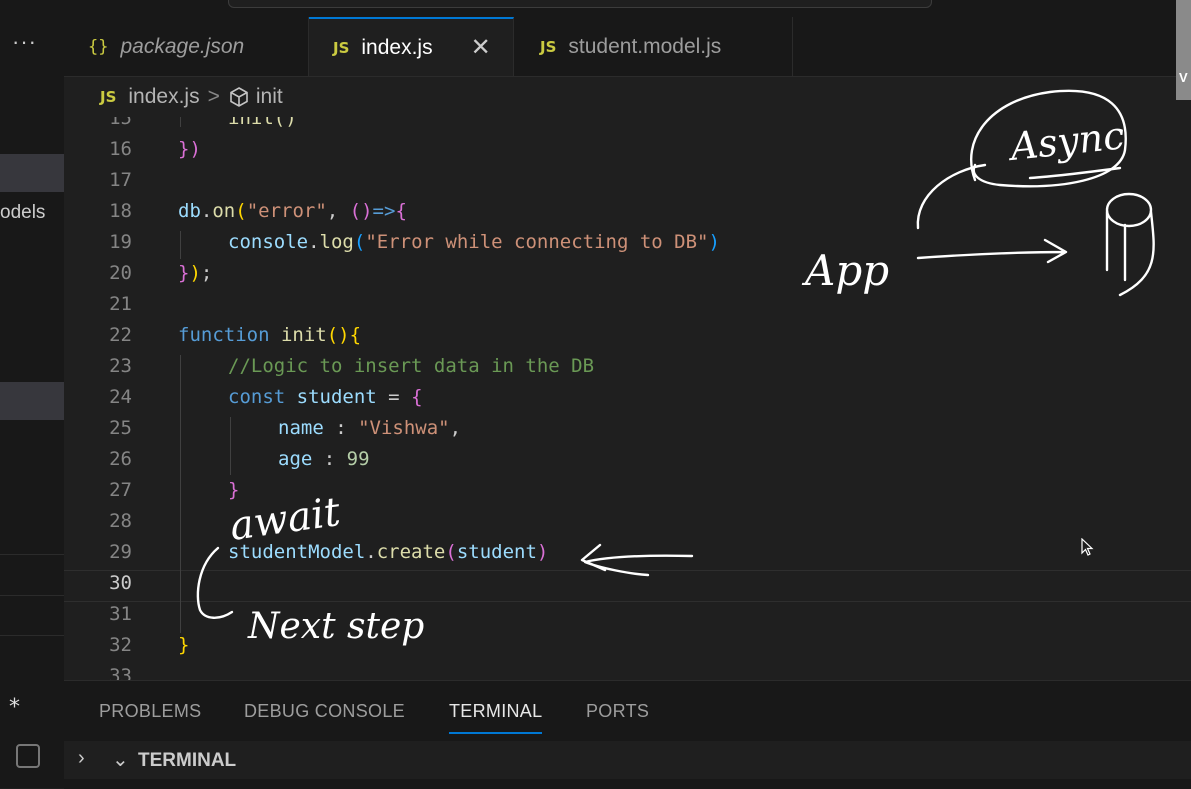 This screenshot has width=1191, height=789. What do you see at coordinates (234, 490) in the screenshot?
I see `code-line-27: }` at bounding box center [234, 490].